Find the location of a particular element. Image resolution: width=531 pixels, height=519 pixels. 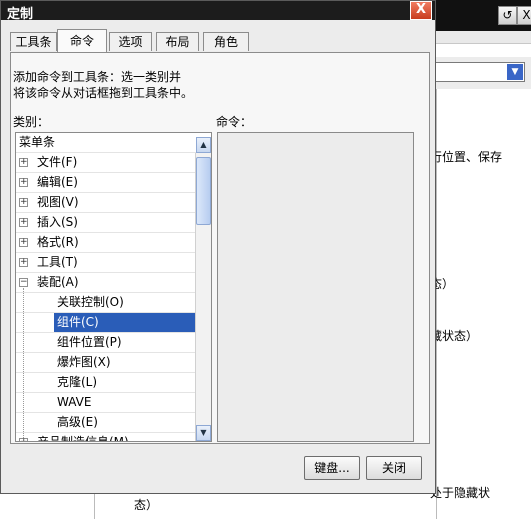

category-scrollbar: ▲ ▼ is located at coordinates (203, 289).